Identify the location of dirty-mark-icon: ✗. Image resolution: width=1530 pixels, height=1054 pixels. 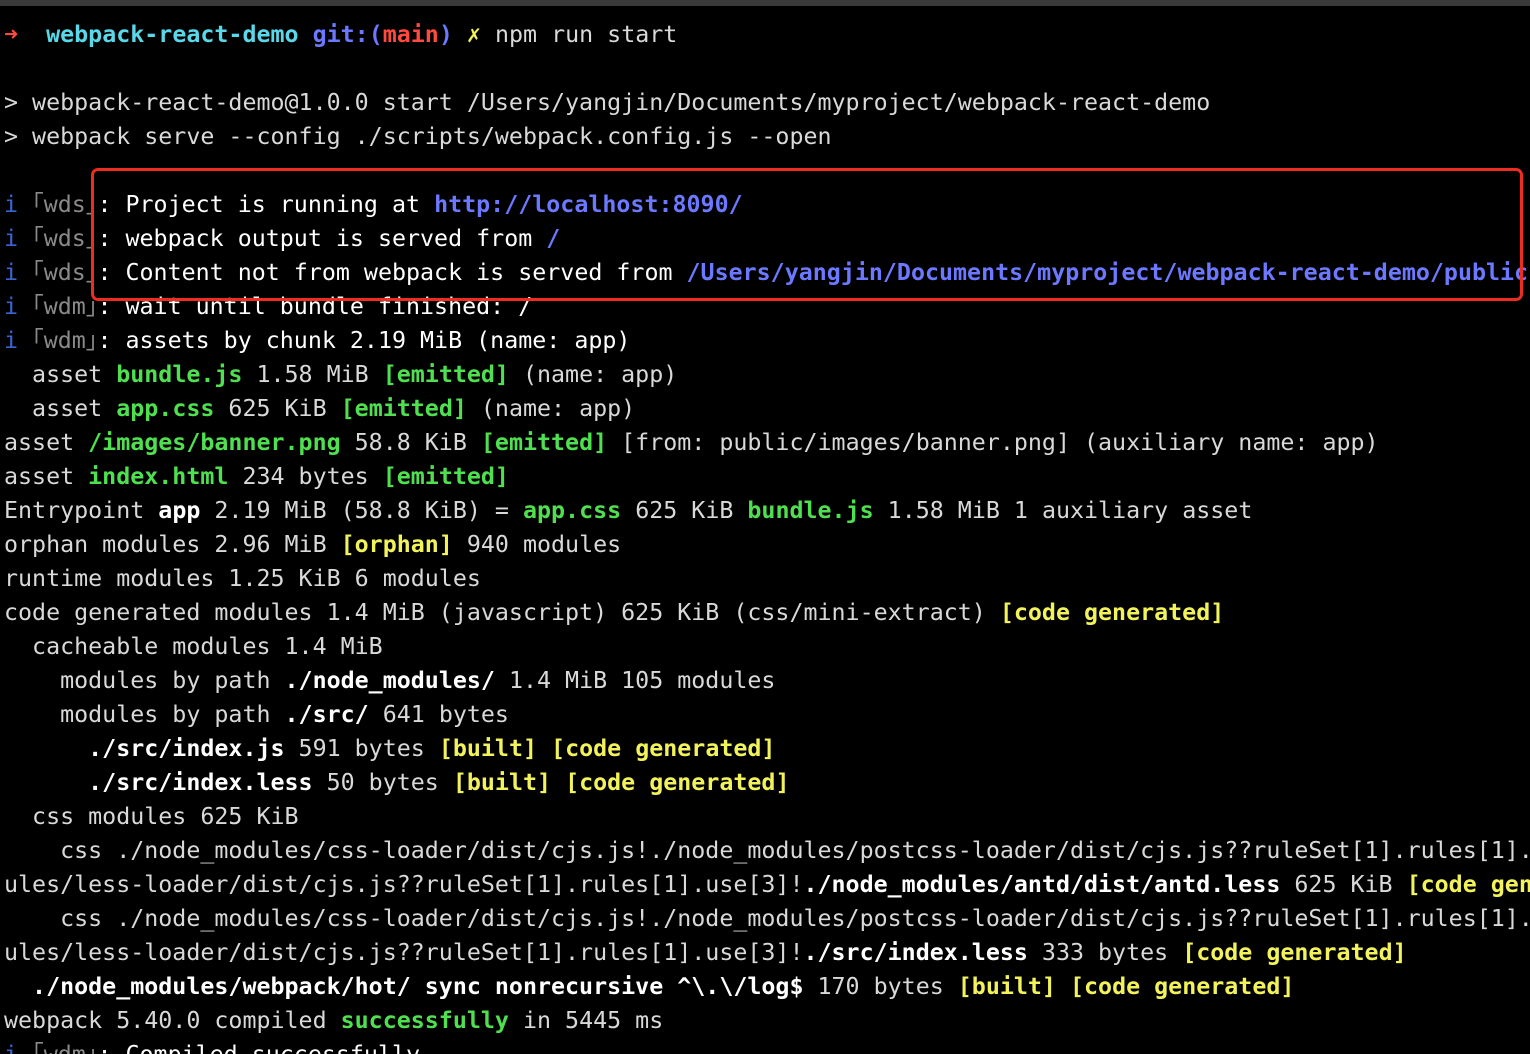
(473, 34).